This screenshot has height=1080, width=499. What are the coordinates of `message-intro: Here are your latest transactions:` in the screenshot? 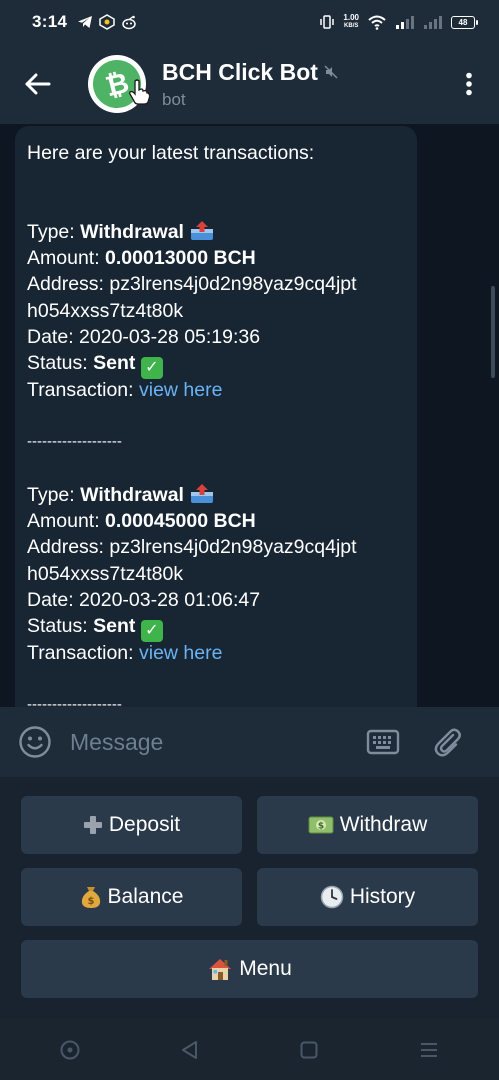 It's located at (171, 153).